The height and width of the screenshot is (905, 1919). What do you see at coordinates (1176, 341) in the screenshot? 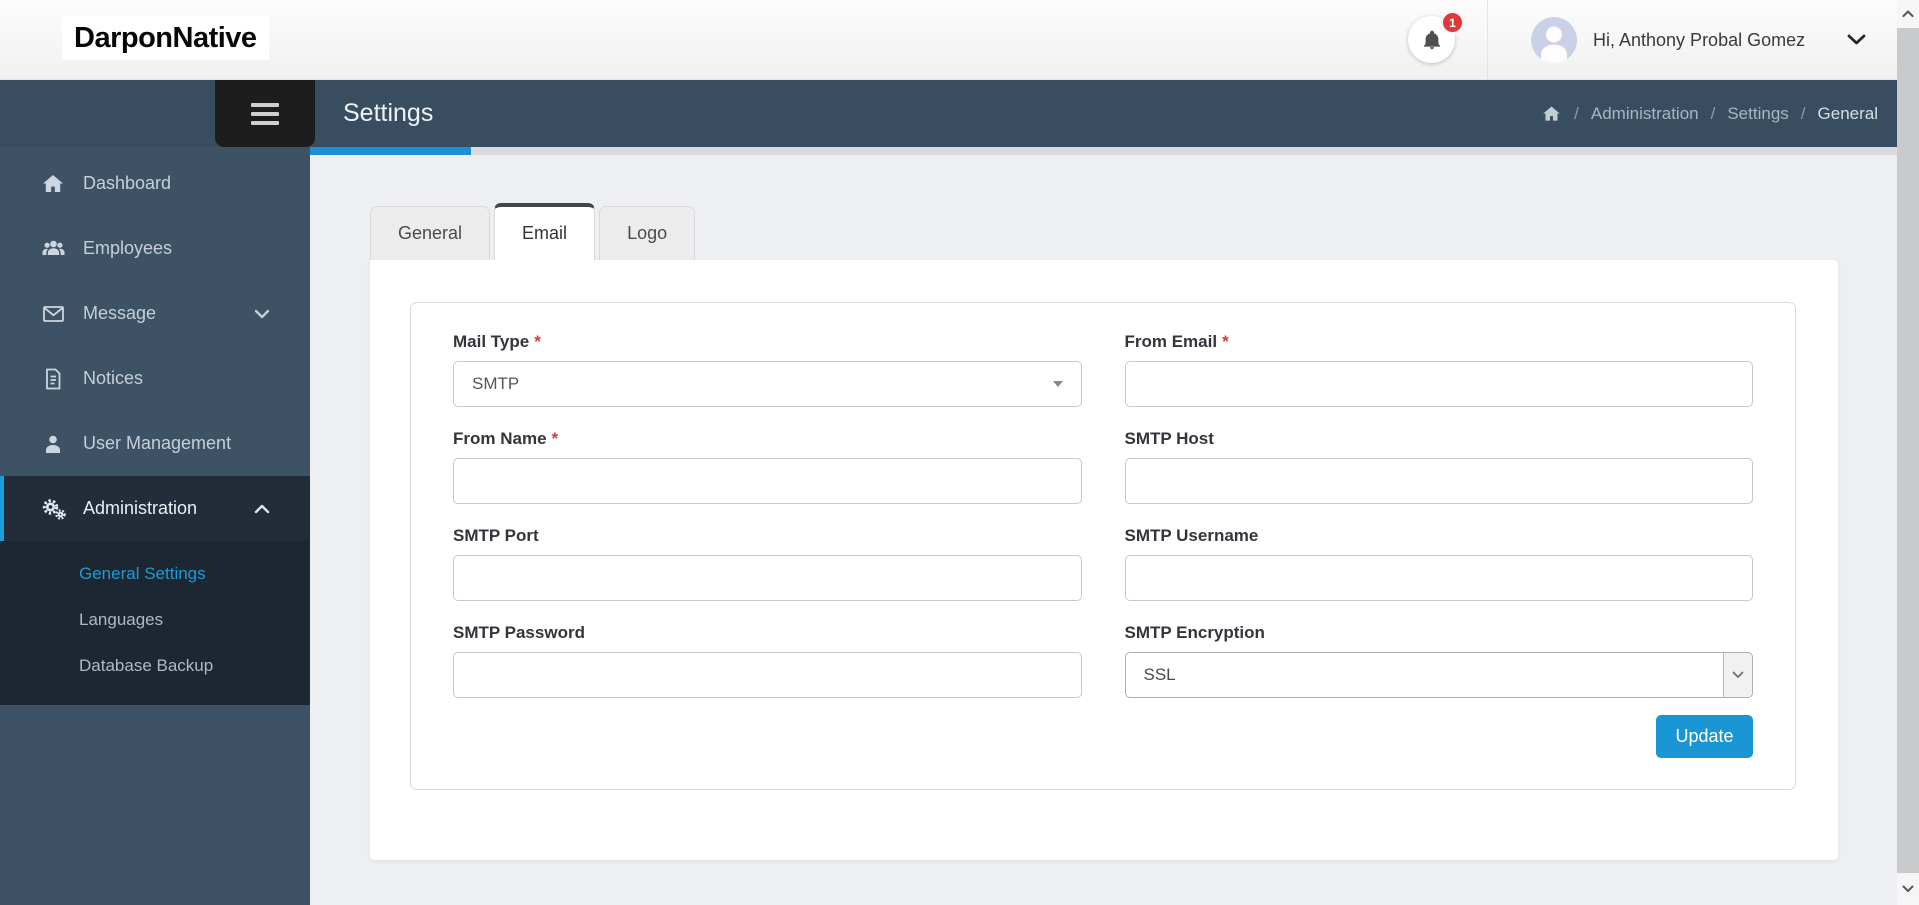
I see `field-label: From Email *` at bounding box center [1176, 341].